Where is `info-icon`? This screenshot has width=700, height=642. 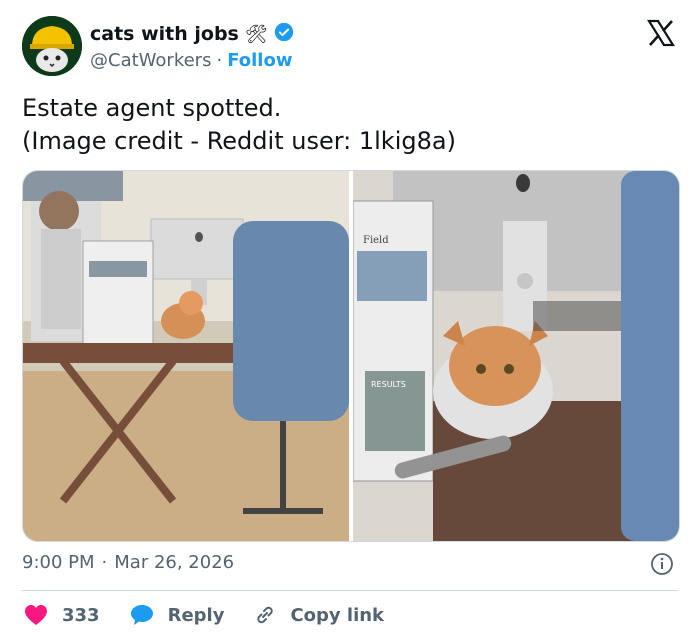
info-icon is located at coordinates (662, 564).